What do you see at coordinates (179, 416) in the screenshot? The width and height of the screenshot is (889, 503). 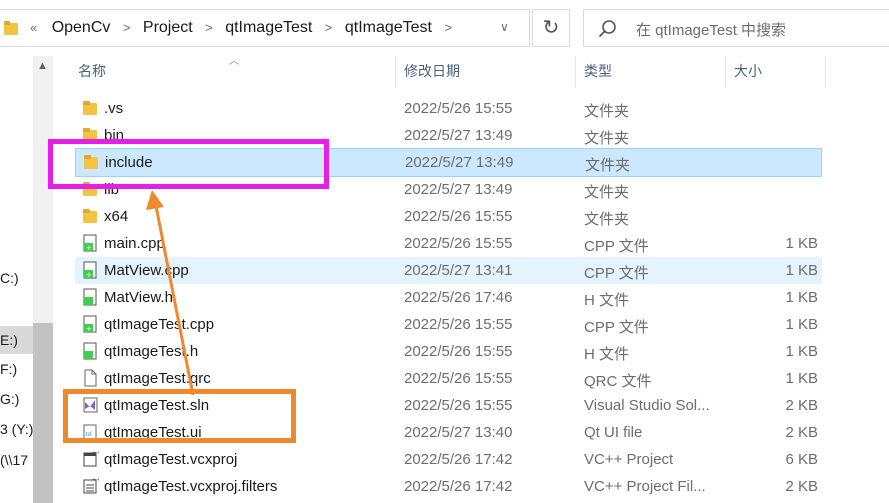 I see `orange-highlight-box` at bounding box center [179, 416].